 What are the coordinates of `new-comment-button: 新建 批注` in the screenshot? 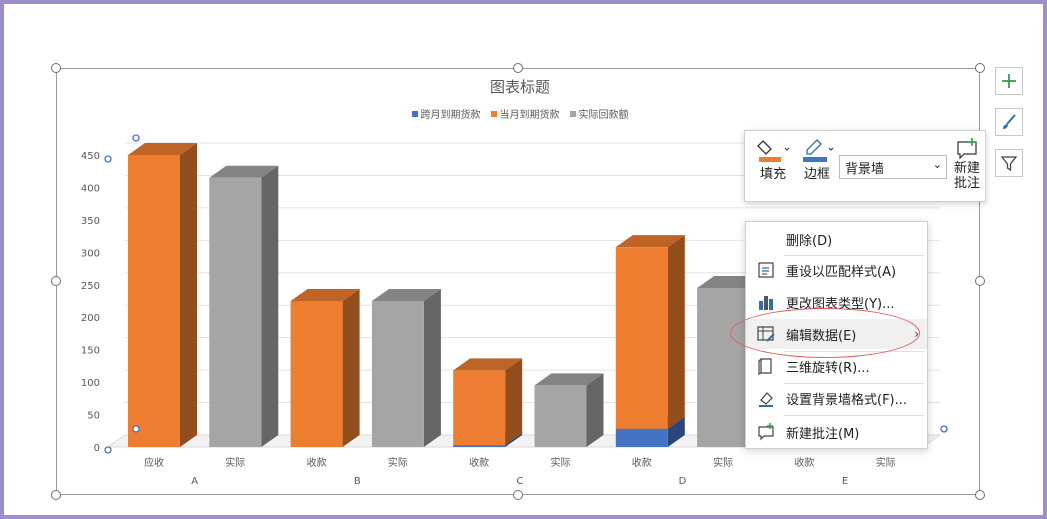 It's located at (967, 164).